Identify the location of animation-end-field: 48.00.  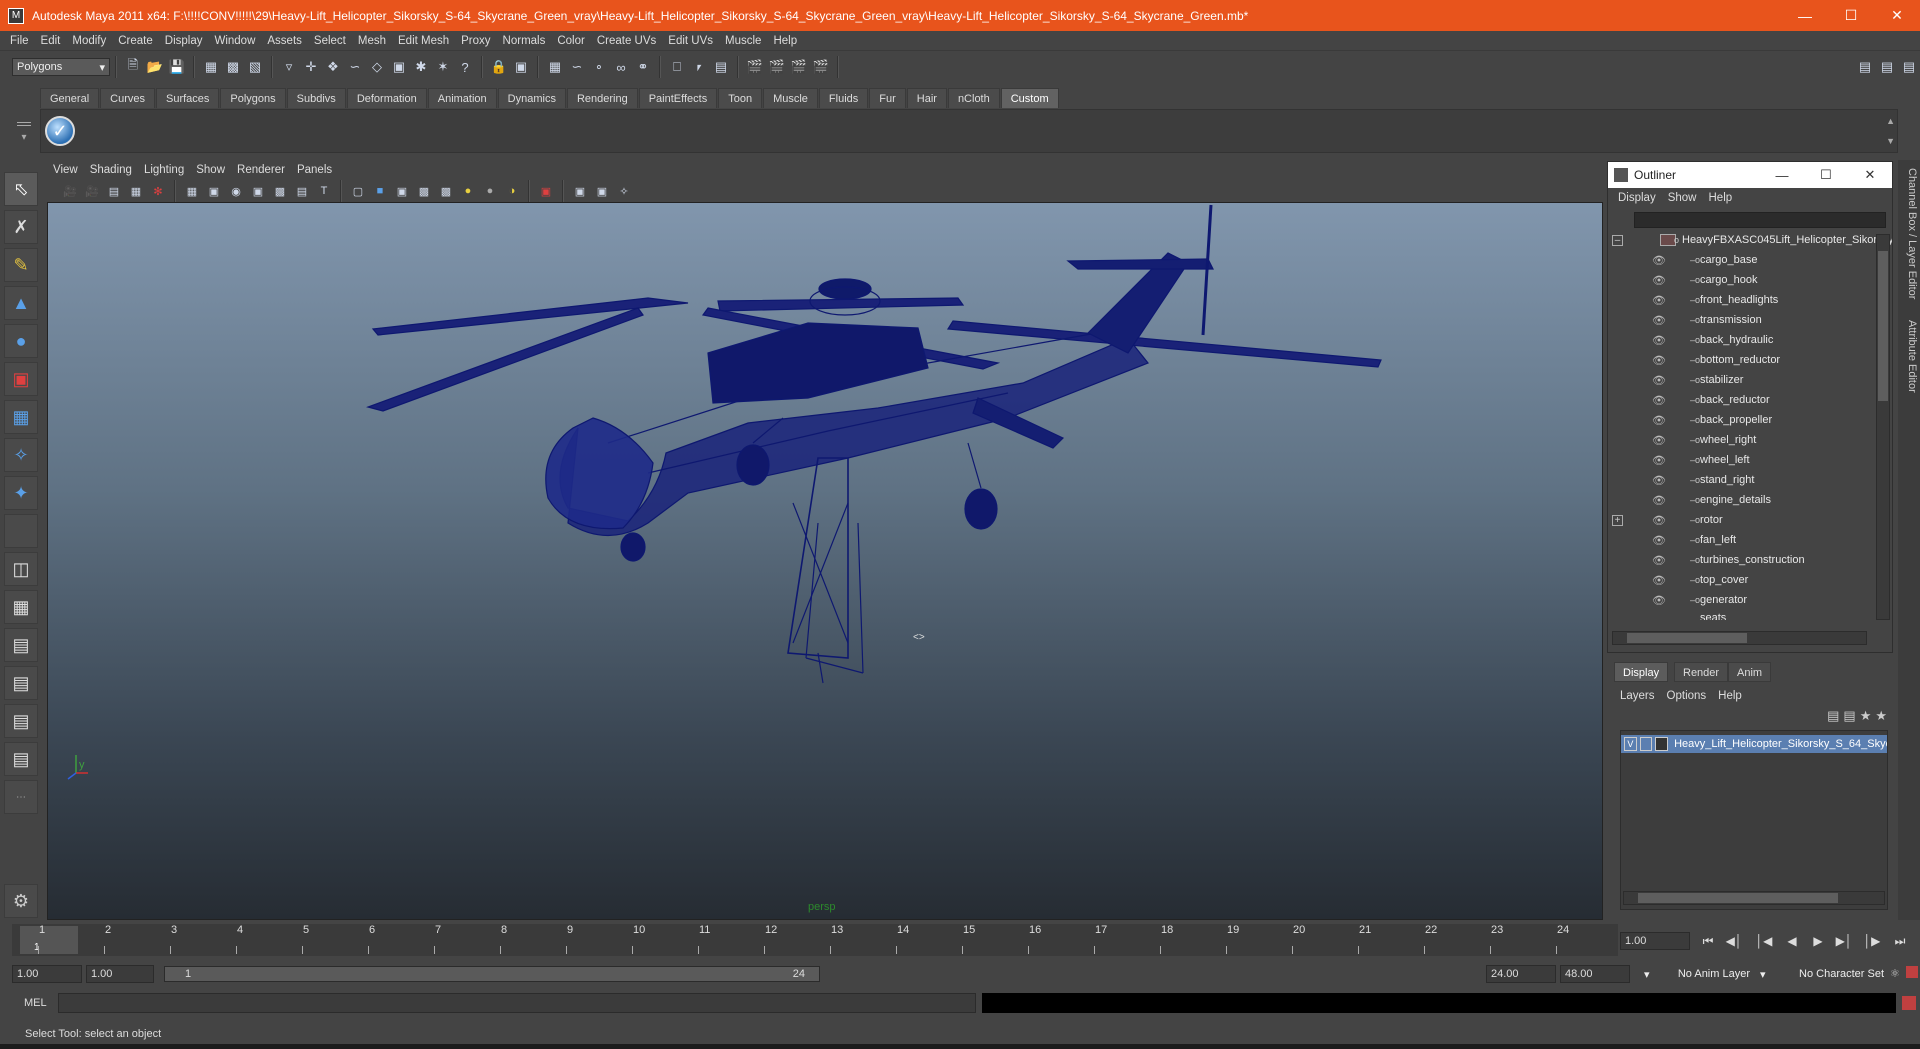
(1595, 974).